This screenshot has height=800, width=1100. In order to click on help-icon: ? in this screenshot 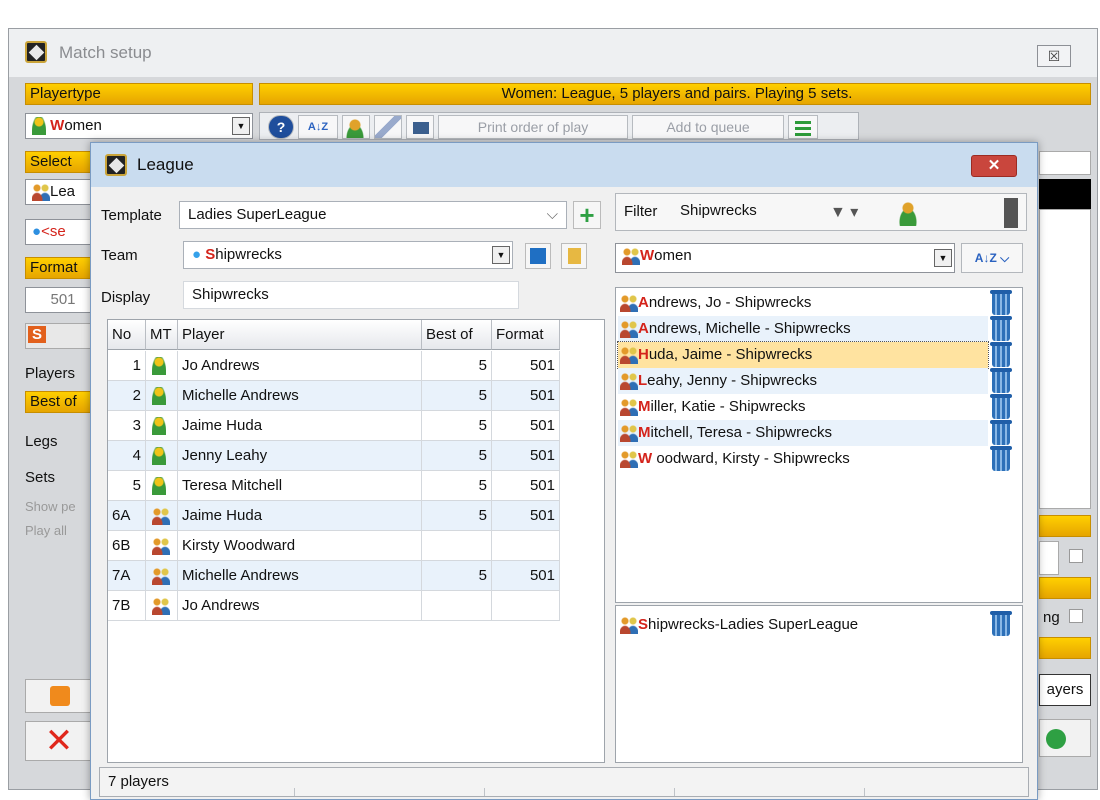, I will do `click(281, 127)`.